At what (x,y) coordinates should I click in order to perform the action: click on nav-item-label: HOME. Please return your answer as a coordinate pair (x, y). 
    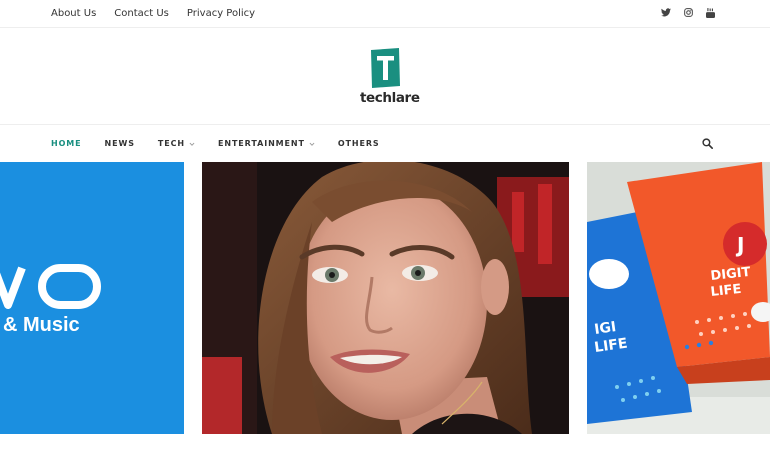
    Looking at the image, I should click on (66, 143).